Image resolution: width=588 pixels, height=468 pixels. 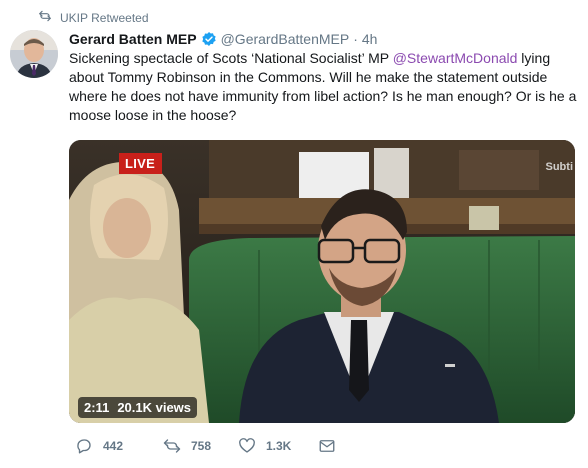 I want to click on video-views: 20.1K views, so click(x=154, y=407).